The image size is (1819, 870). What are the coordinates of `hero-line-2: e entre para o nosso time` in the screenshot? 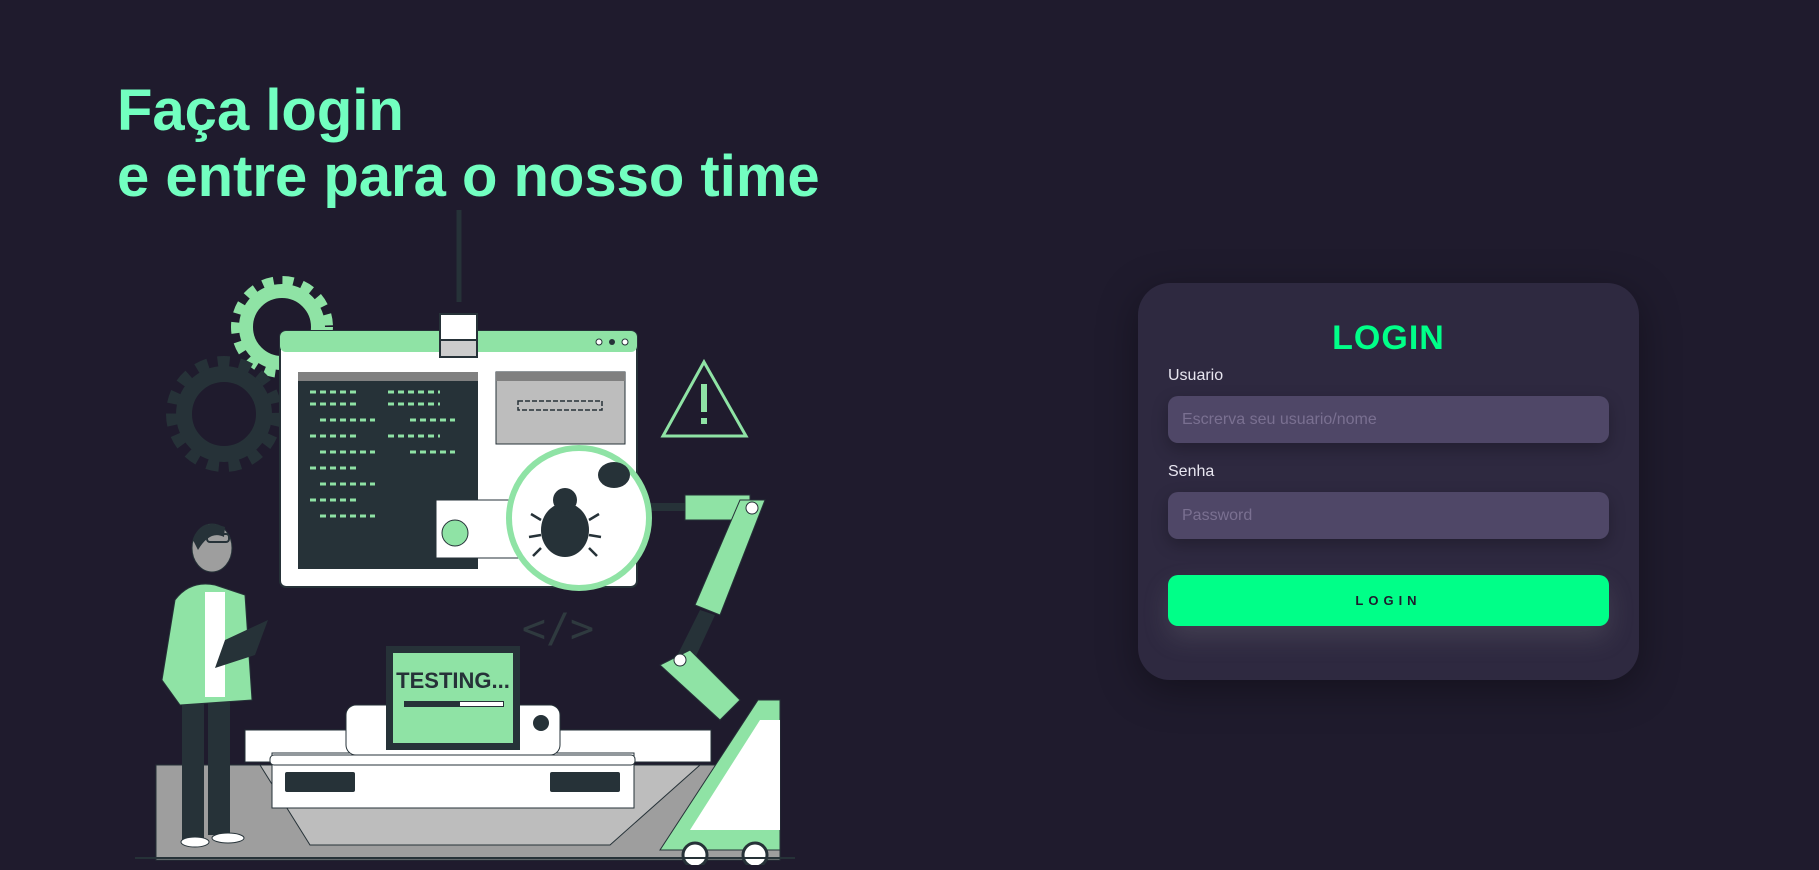 It's located at (468, 176).